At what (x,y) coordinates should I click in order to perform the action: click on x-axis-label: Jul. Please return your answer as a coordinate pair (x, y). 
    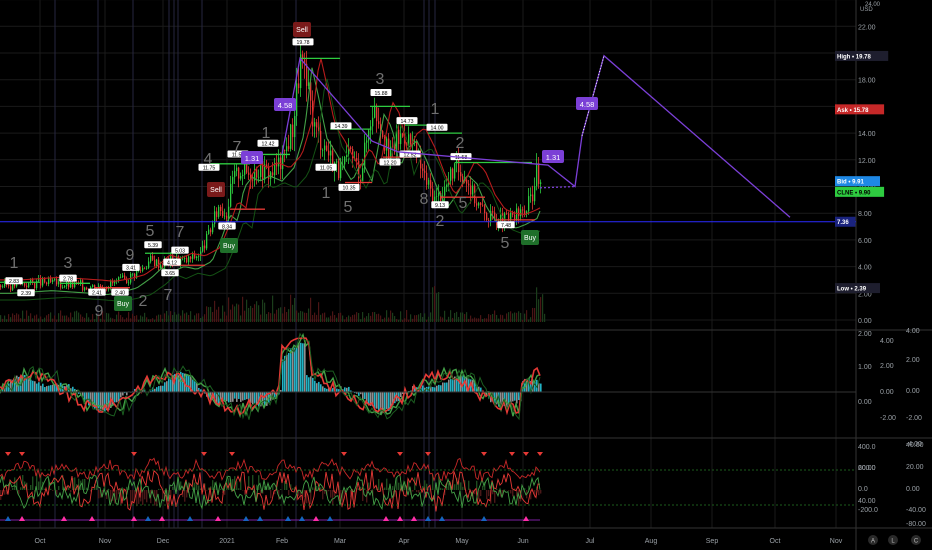
    Looking at the image, I should click on (590, 541).